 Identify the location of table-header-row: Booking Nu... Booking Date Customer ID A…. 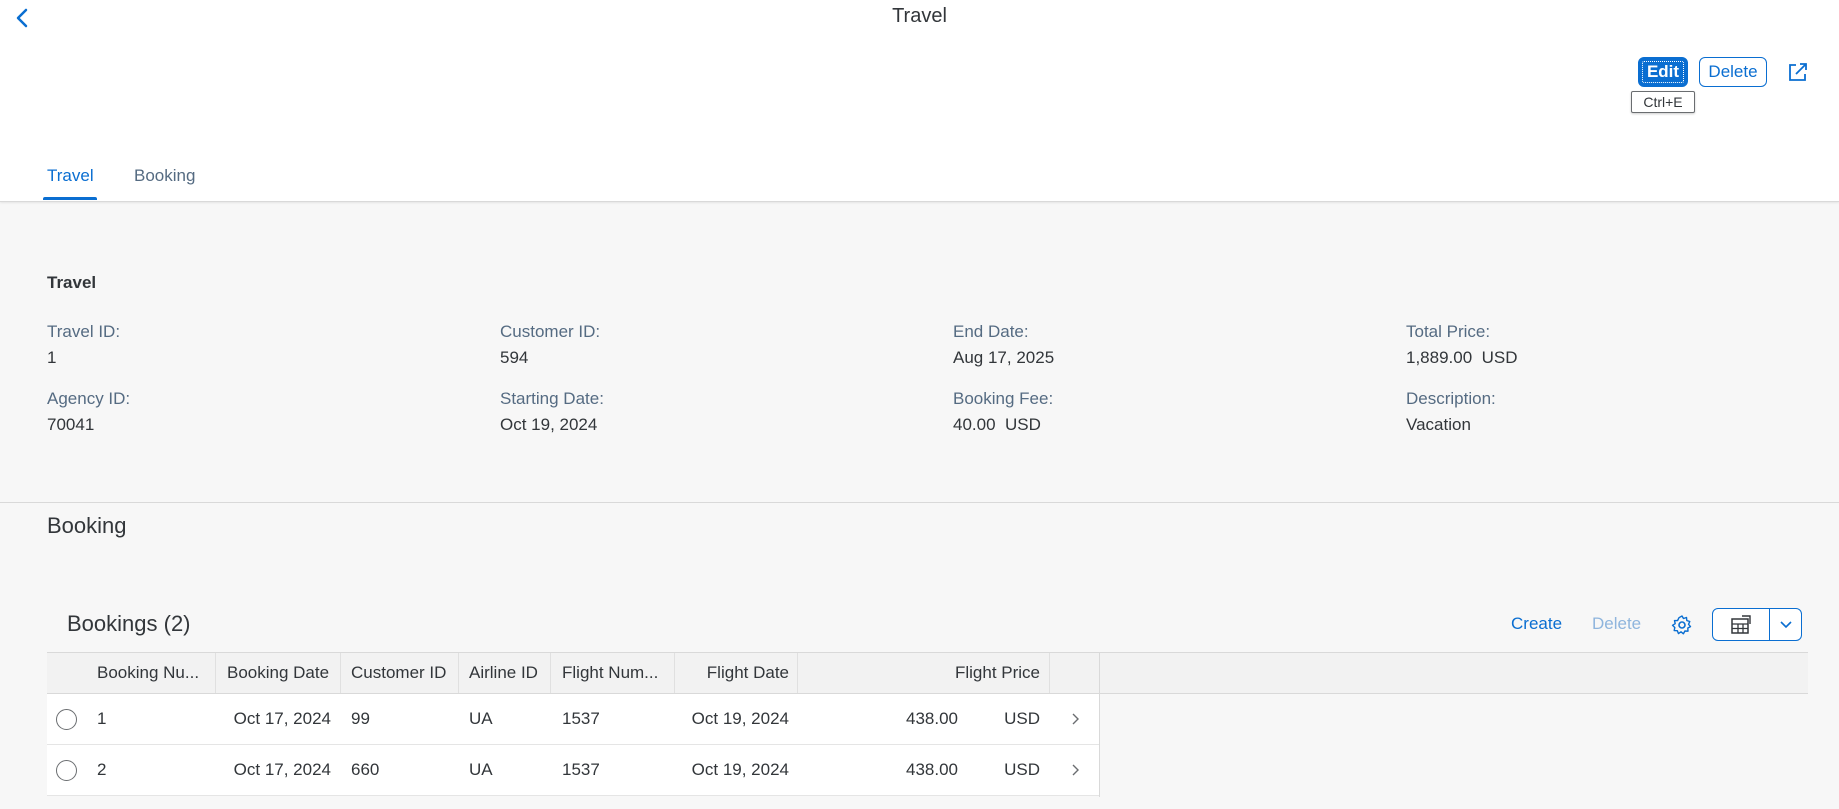
(927, 673).